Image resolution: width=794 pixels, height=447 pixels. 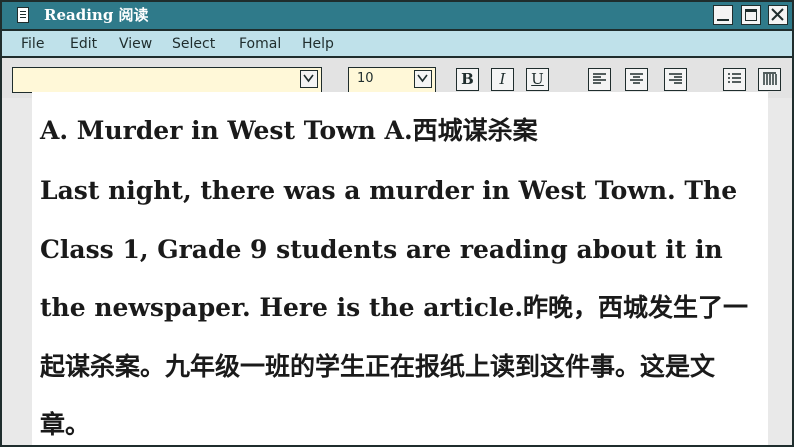 What do you see at coordinates (96, 15) in the screenshot?
I see `window-title: Reading 阅读` at bounding box center [96, 15].